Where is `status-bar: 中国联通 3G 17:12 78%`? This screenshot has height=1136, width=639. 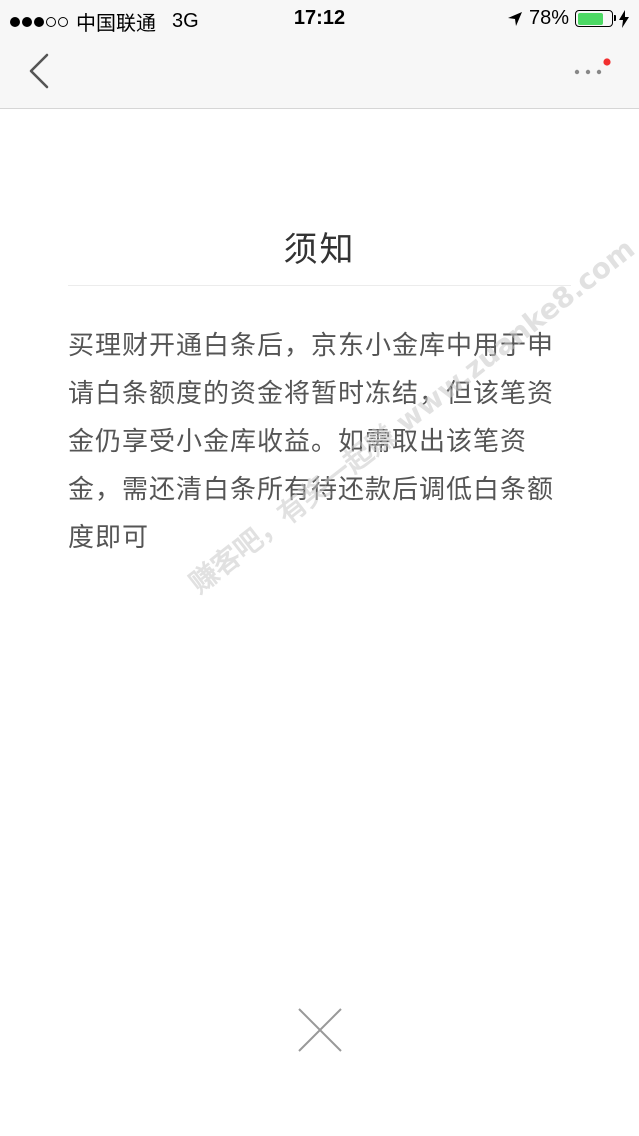 status-bar: 中国联通 3G 17:12 78% is located at coordinates (319, 19).